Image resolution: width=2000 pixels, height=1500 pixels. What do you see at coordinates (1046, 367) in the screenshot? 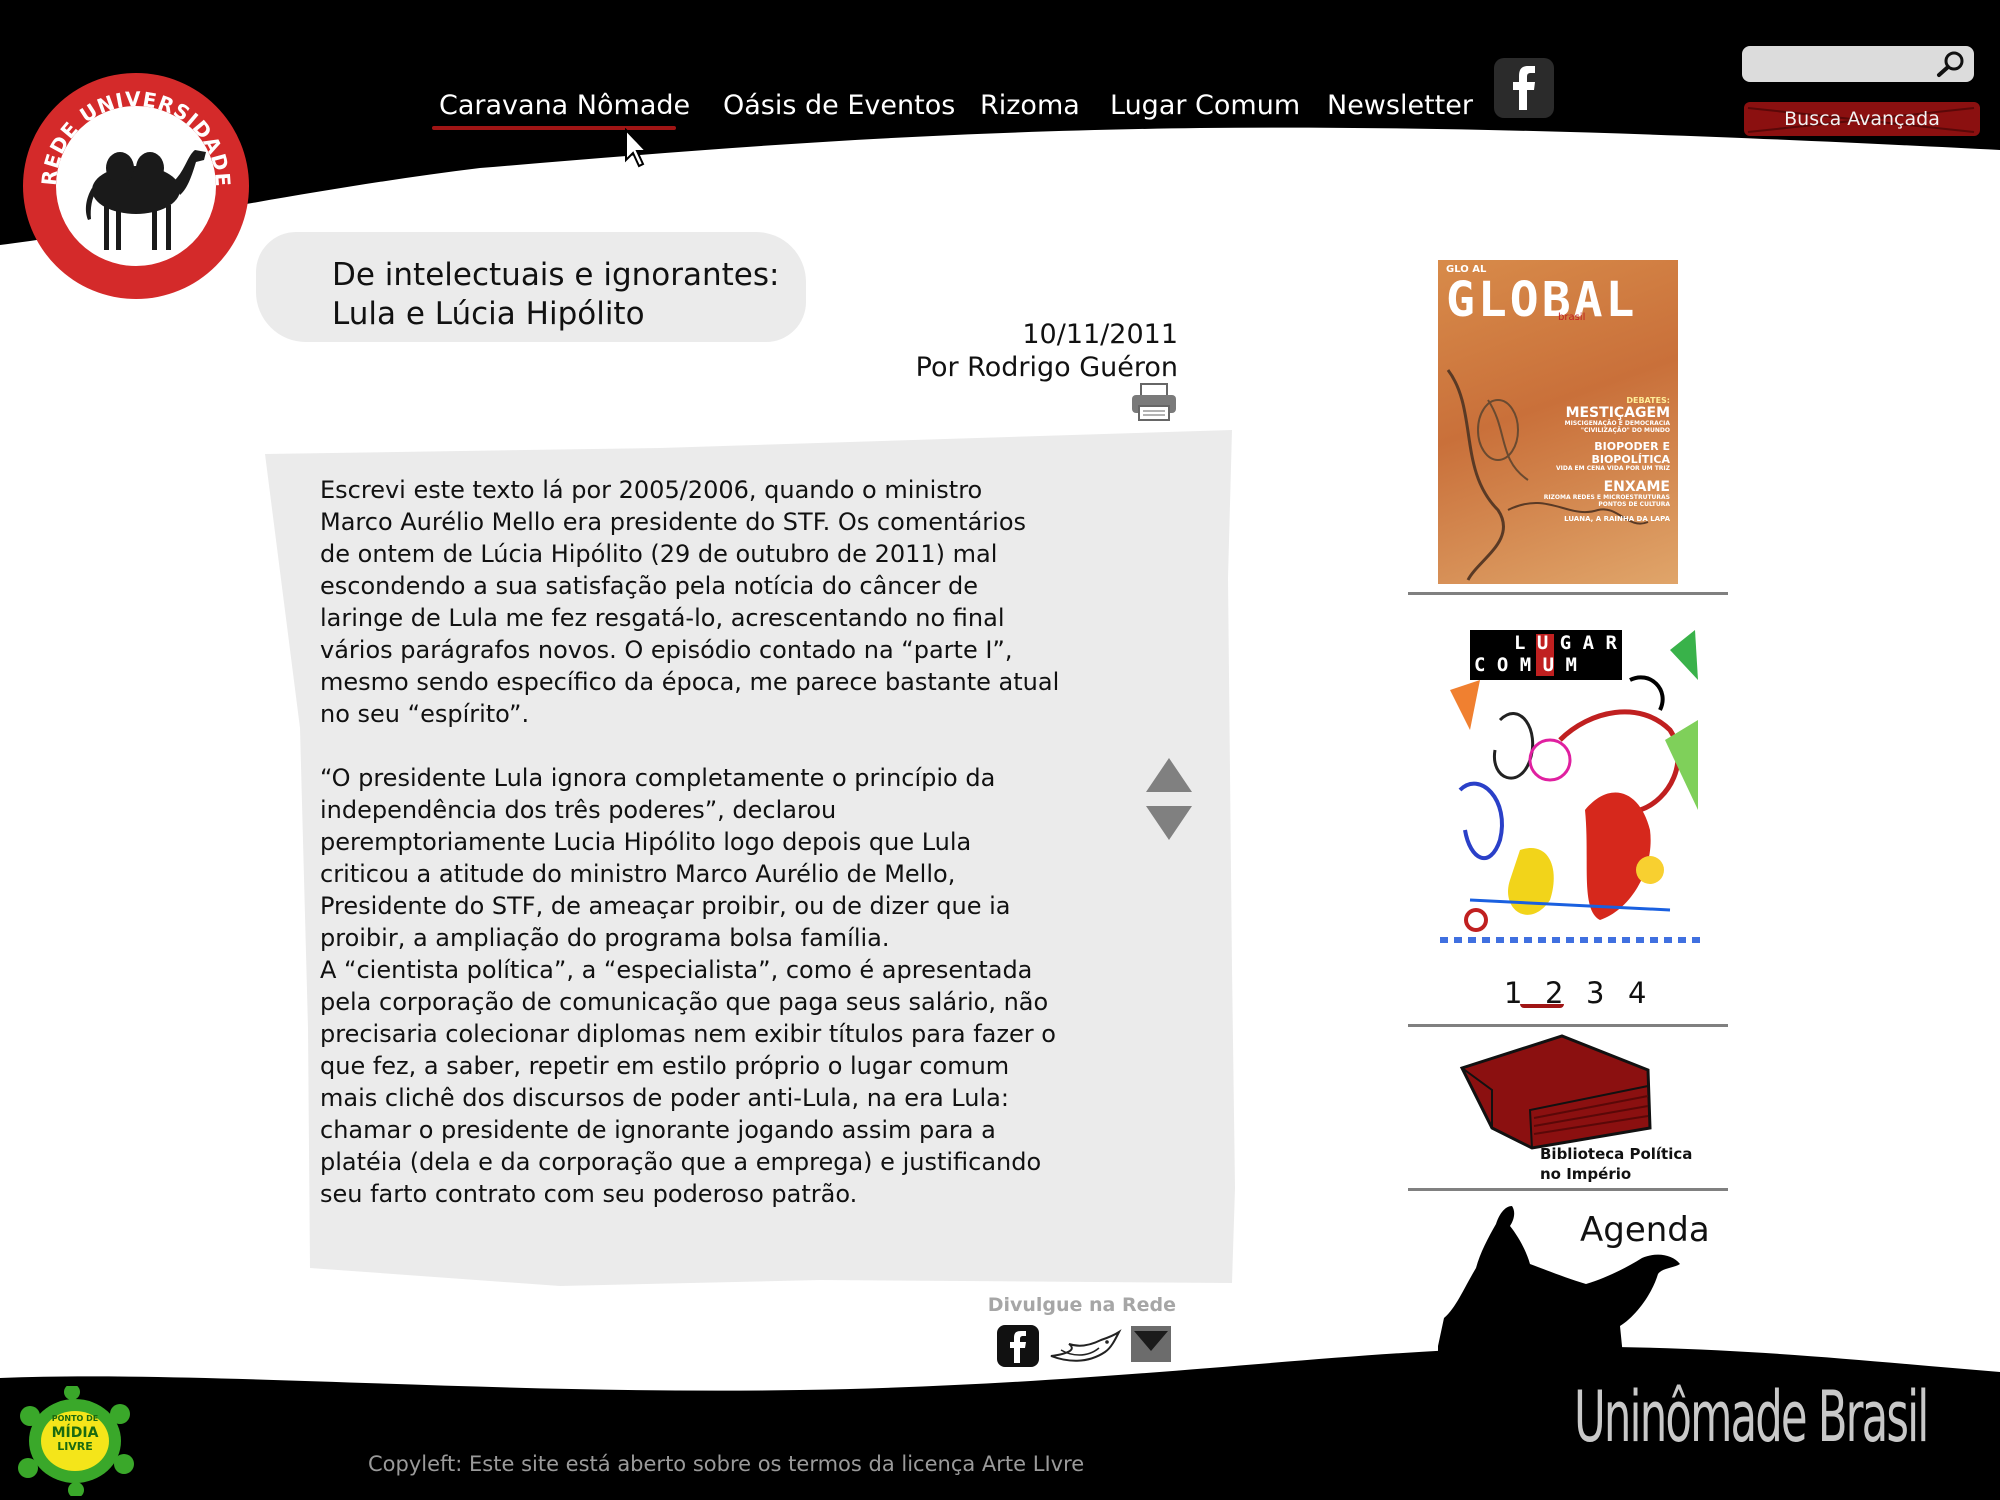
I see `article-author: Por Rodrigo Guéron` at bounding box center [1046, 367].